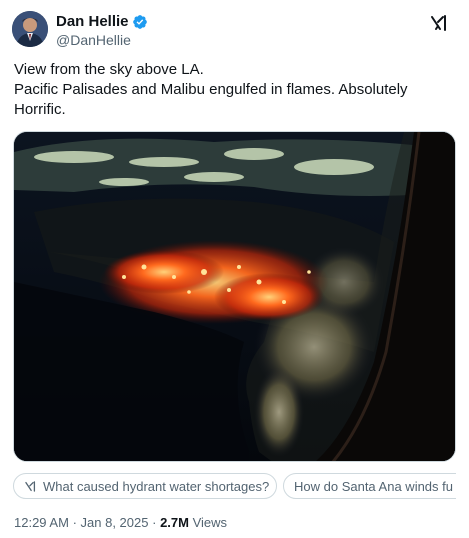 This screenshot has height=538, width=469. I want to click on suggestion-chip: How do Santa Ana winds fu, so click(369, 486).